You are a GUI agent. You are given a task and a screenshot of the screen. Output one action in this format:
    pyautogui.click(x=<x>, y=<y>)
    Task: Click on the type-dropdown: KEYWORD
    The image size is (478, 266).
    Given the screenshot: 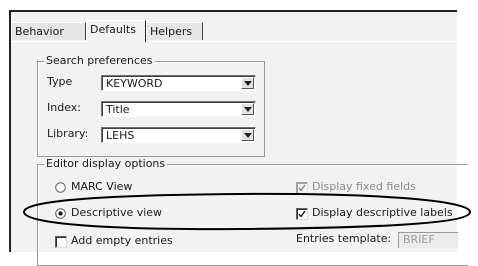 What is the action you would take?
    pyautogui.click(x=178, y=83)
    